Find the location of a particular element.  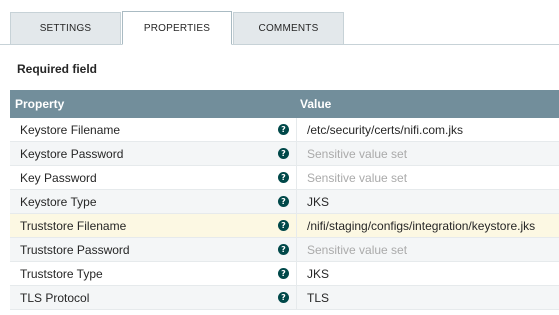

property-name: Keystore Type is located at coordinates (58, 202).